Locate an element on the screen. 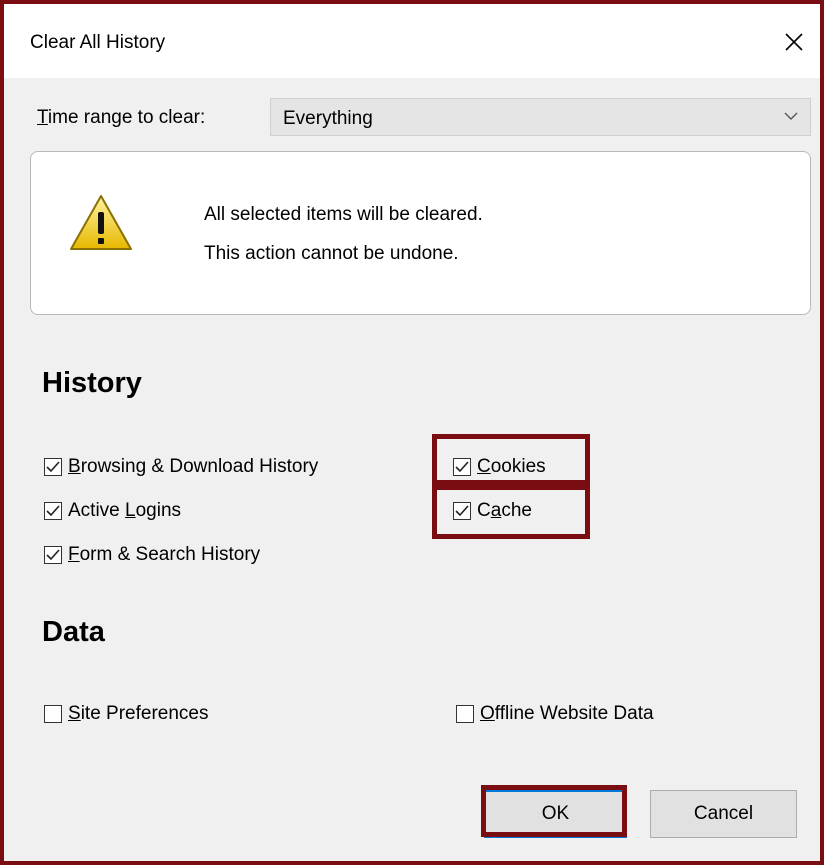 This screenshot has width=824, height=865. close-icon is located at coordinates (794, 42).